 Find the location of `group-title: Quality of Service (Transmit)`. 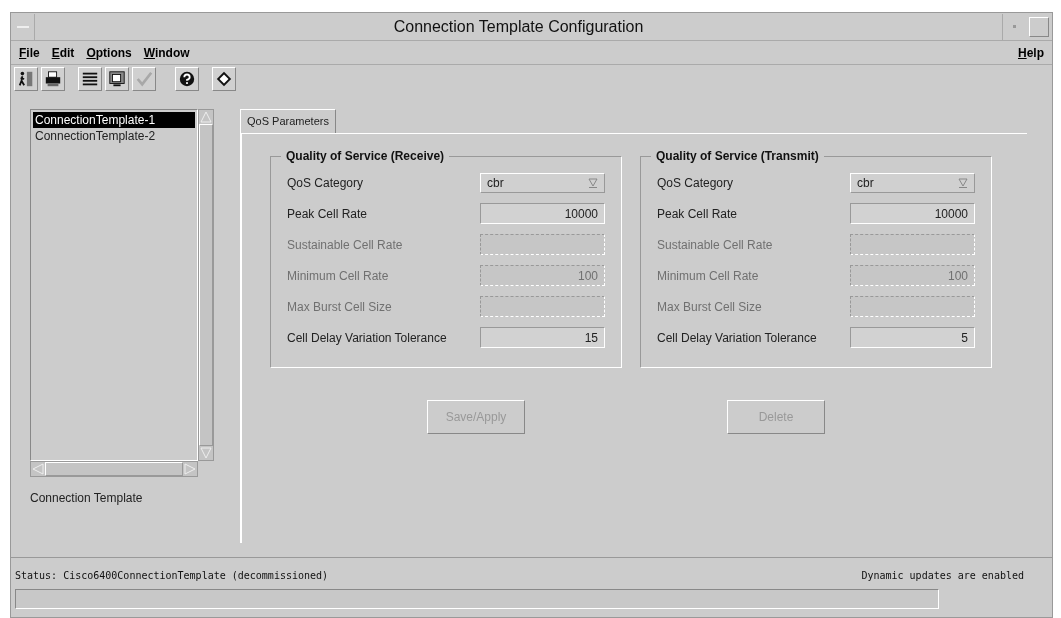

group-title: Quality of Service (Transmit) is located at coordinates (737, 156).